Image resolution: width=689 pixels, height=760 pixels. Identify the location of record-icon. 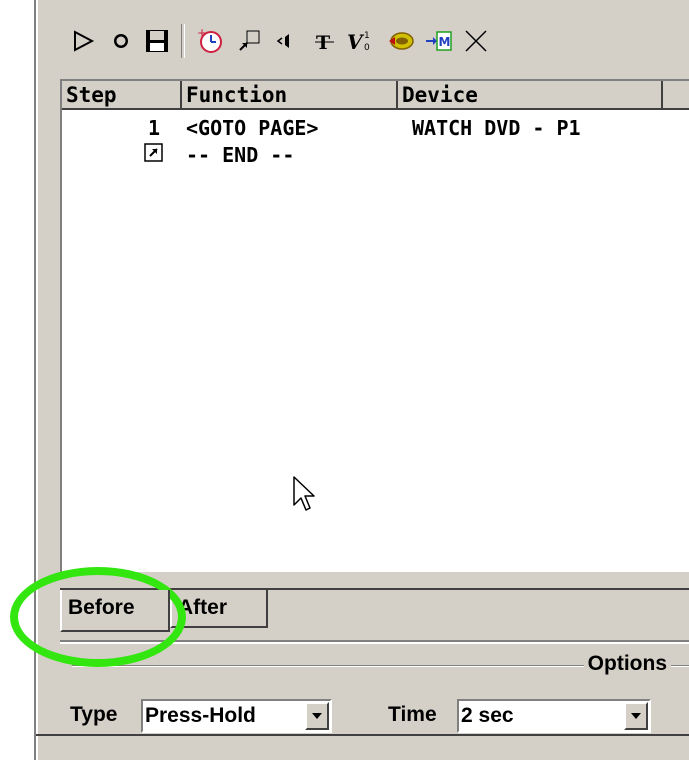
(121, 41).